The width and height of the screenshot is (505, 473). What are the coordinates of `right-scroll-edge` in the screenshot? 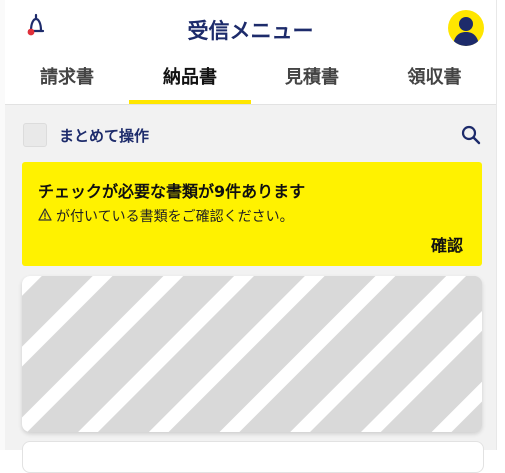 It's located at (500, 225).